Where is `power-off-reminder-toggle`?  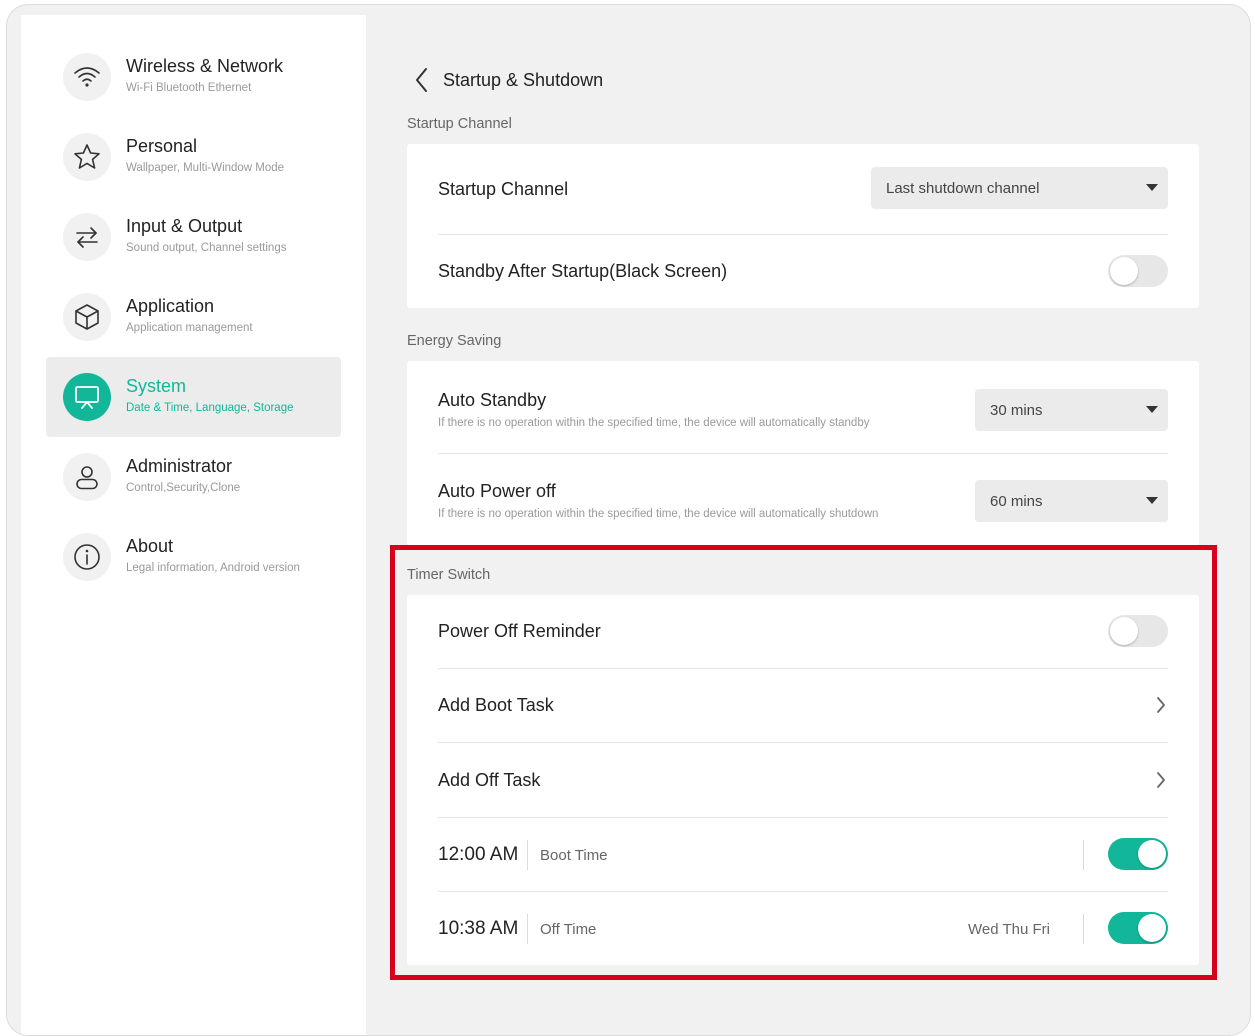
power-off-reminder-toggle is located at coordinates (1138, 631).